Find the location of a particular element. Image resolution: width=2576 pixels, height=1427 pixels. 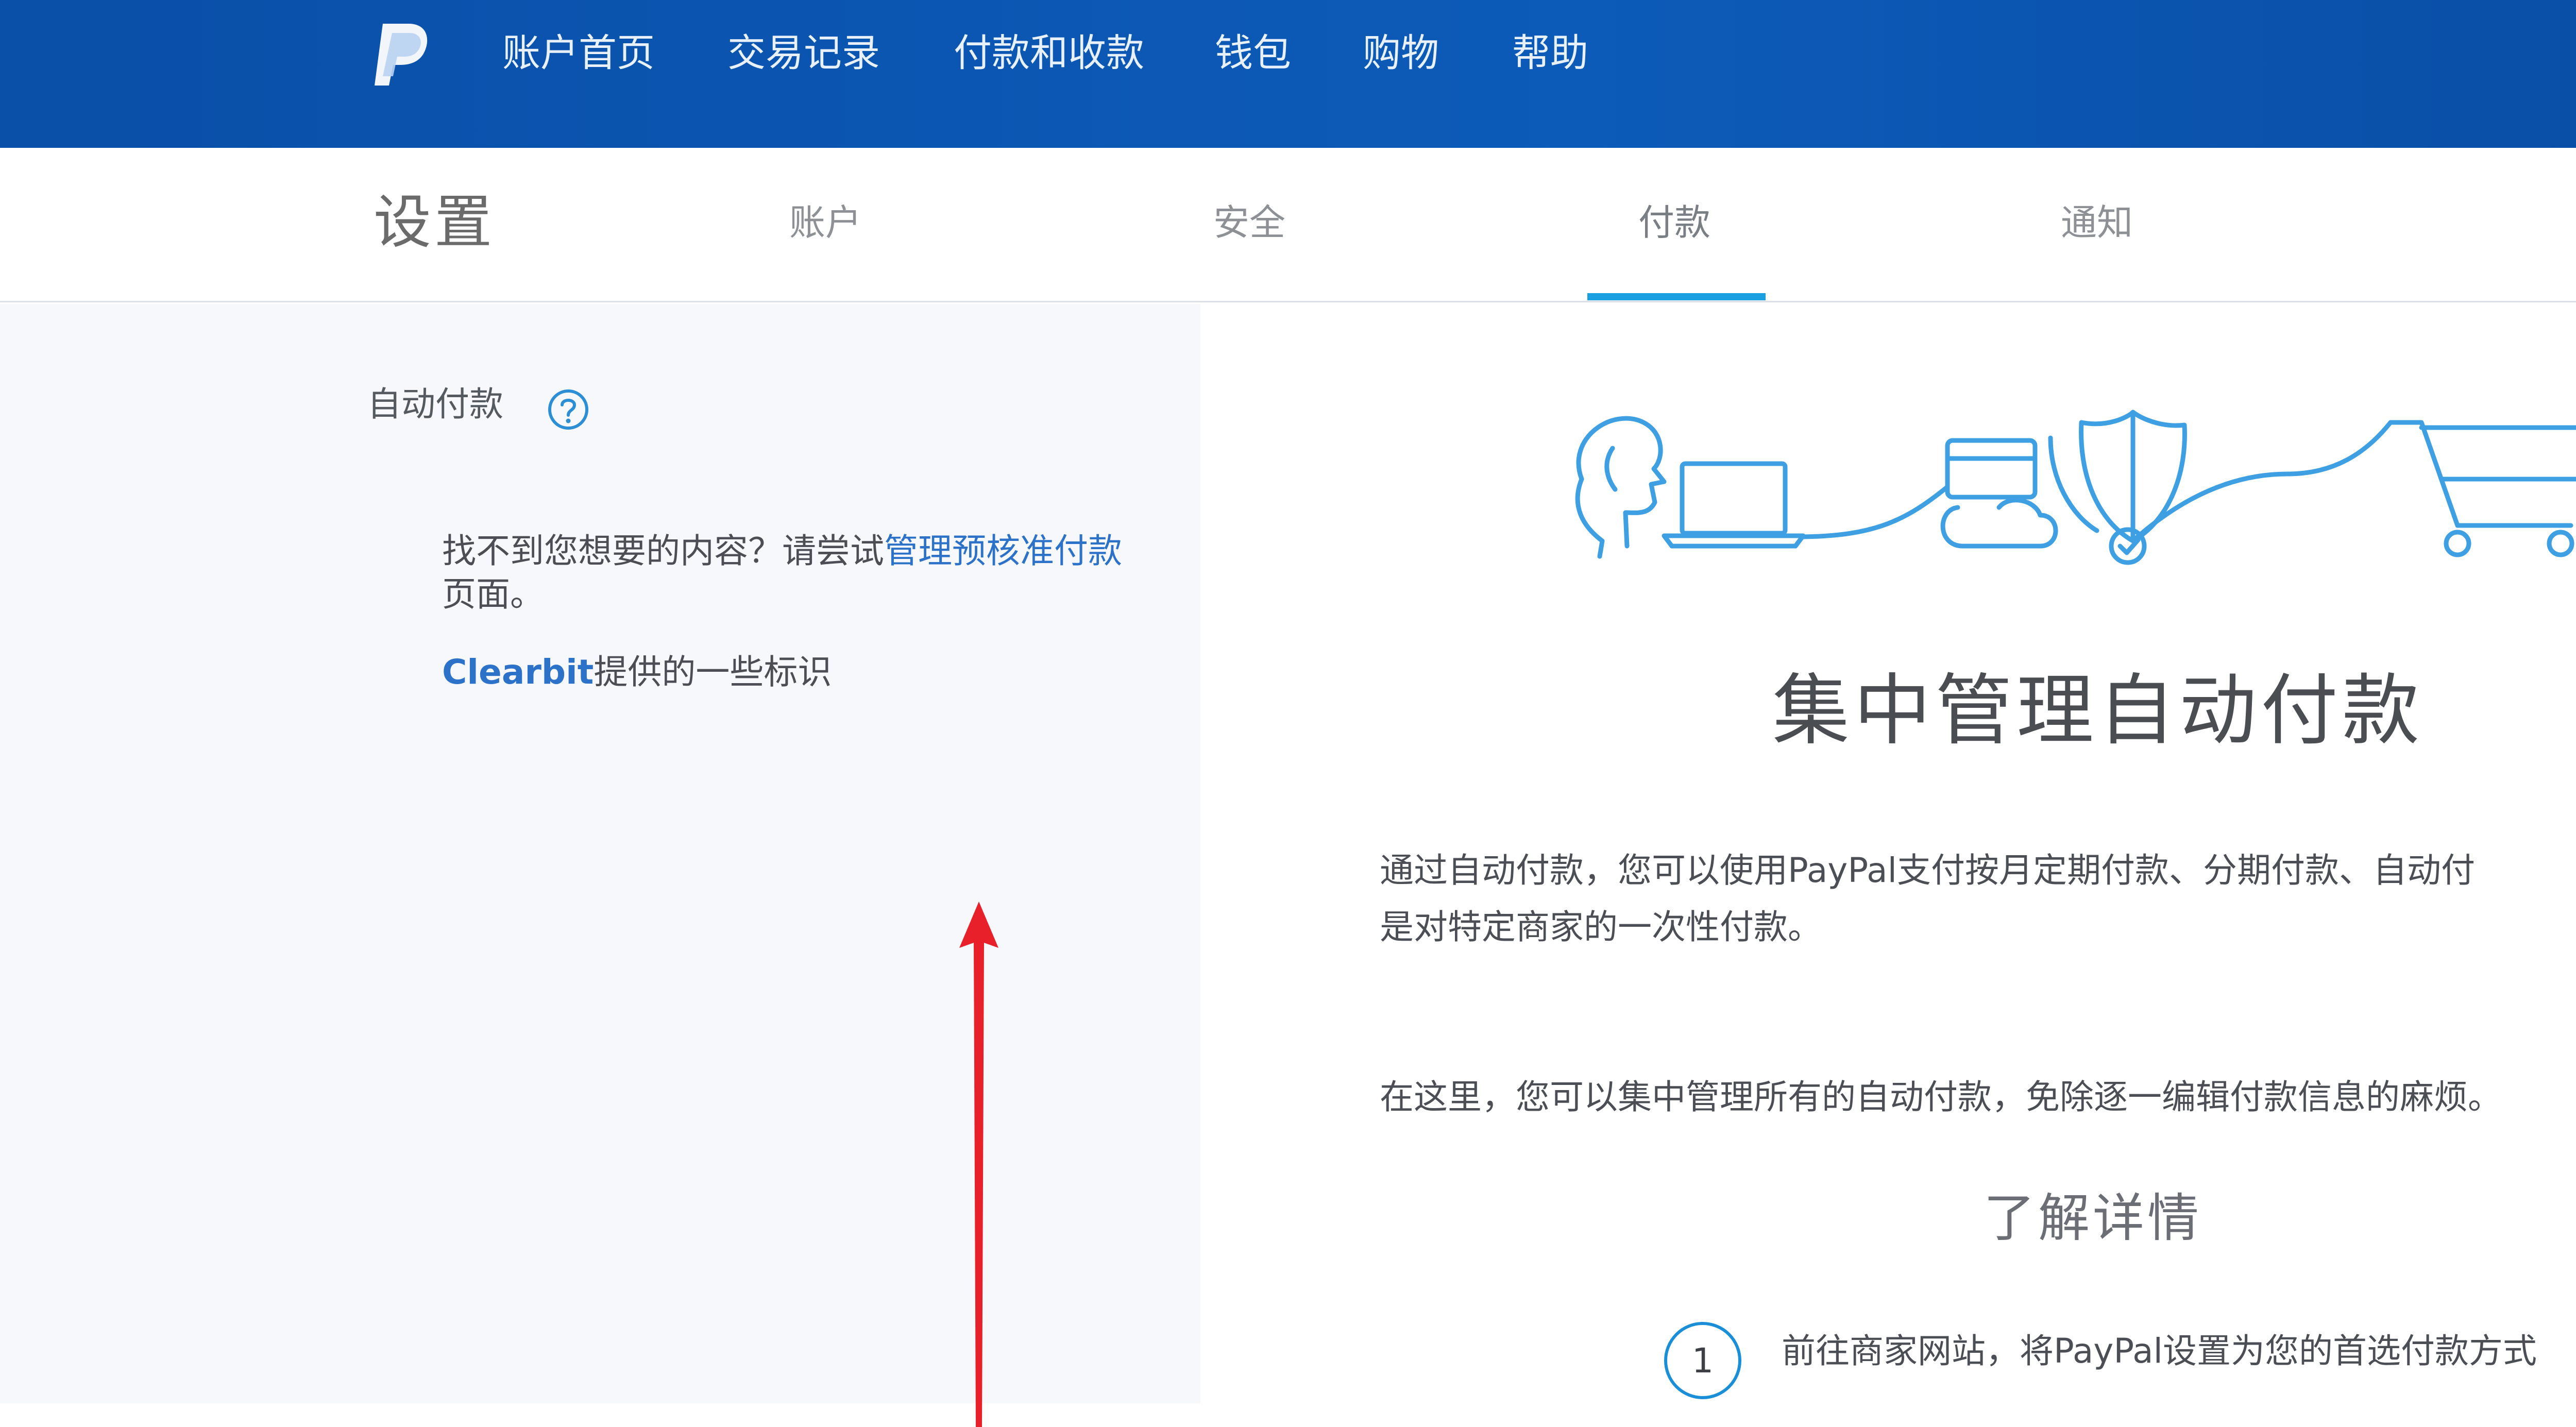

nav-help: 帮助 is located at coordinates (1550, 53).